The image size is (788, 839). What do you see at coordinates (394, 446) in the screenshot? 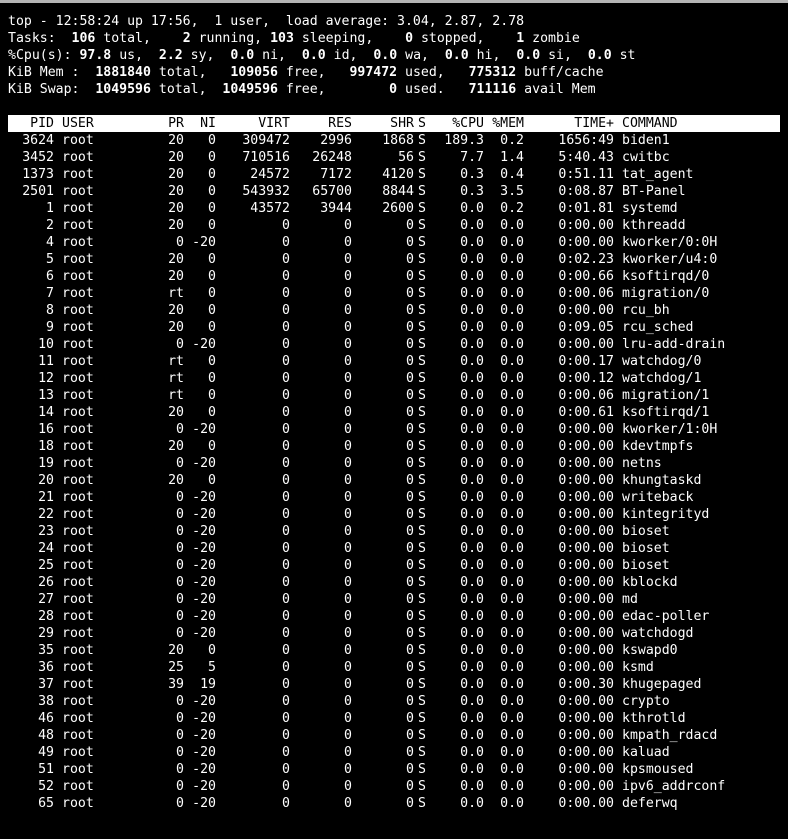
I see `process-row: 18 root 20 0 0 0 0 S 0.0 0.0 0:00.00 kdevtmpfs` at bounding box center [394, 446].